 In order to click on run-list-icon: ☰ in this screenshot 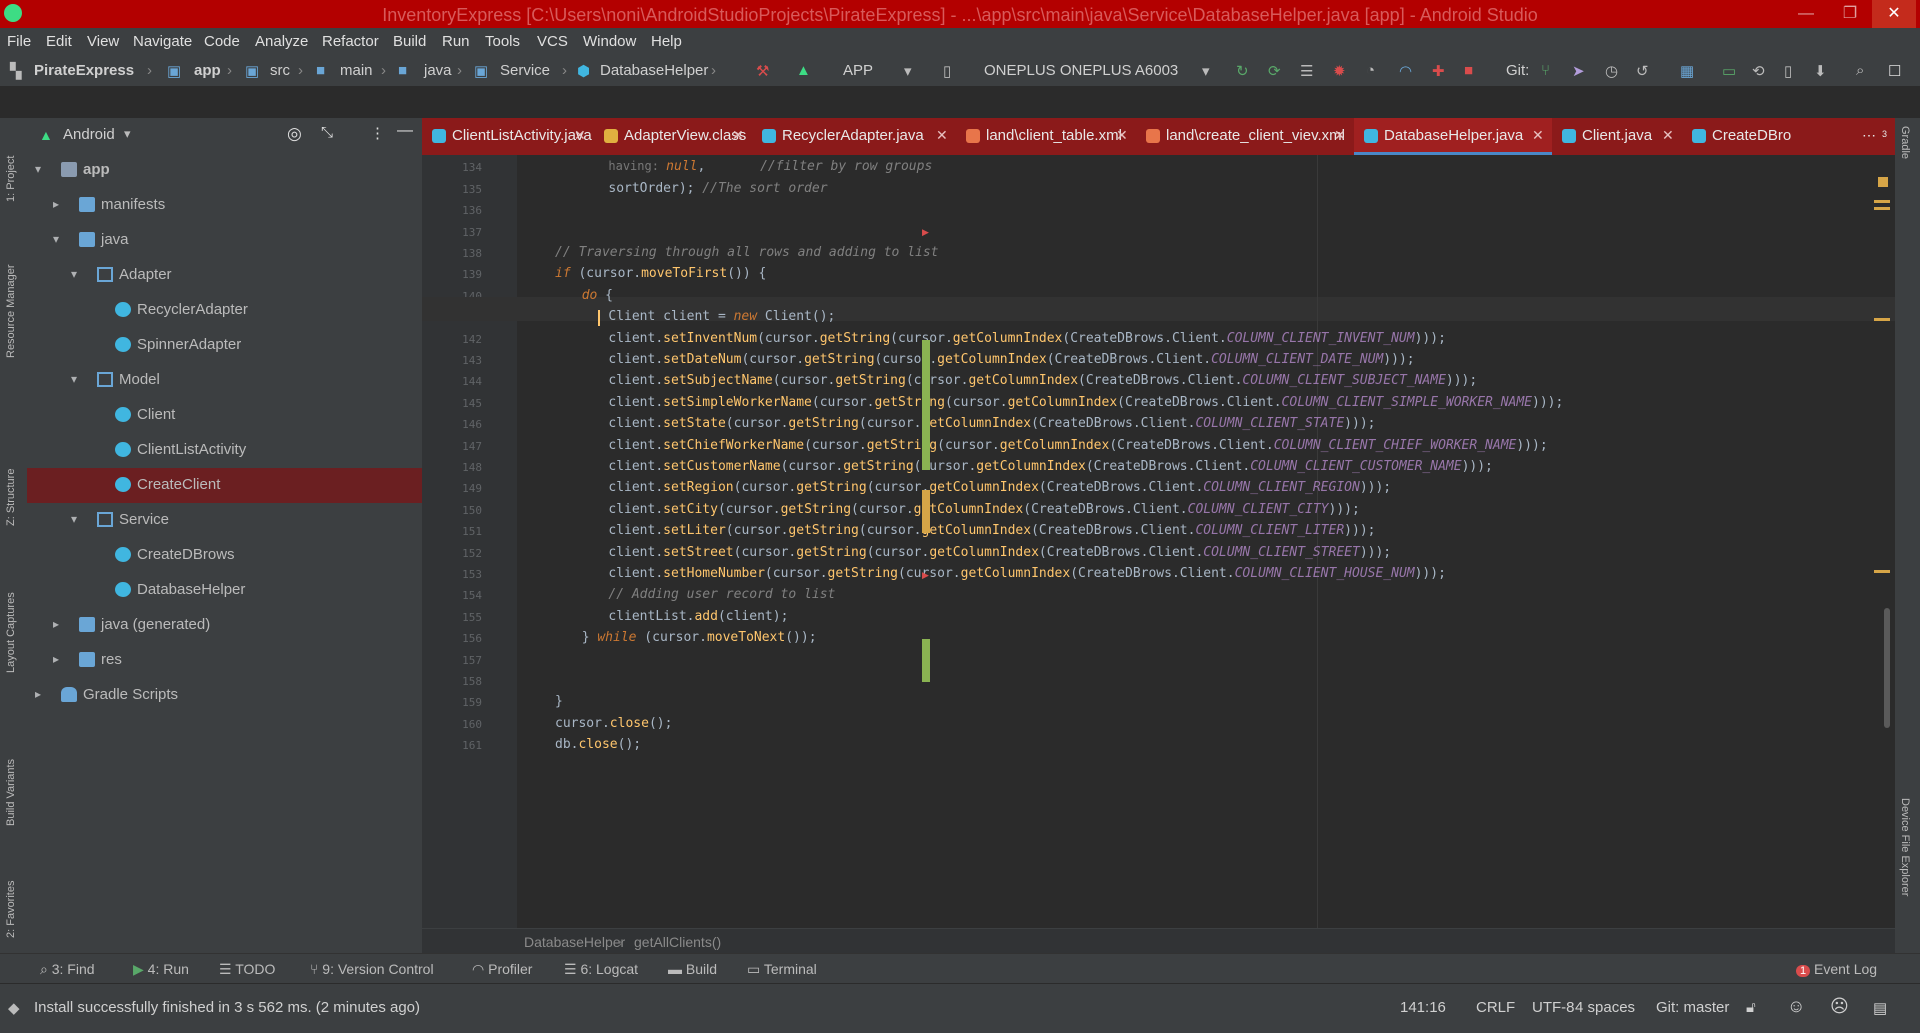, I will do `click(1306, 71)`.